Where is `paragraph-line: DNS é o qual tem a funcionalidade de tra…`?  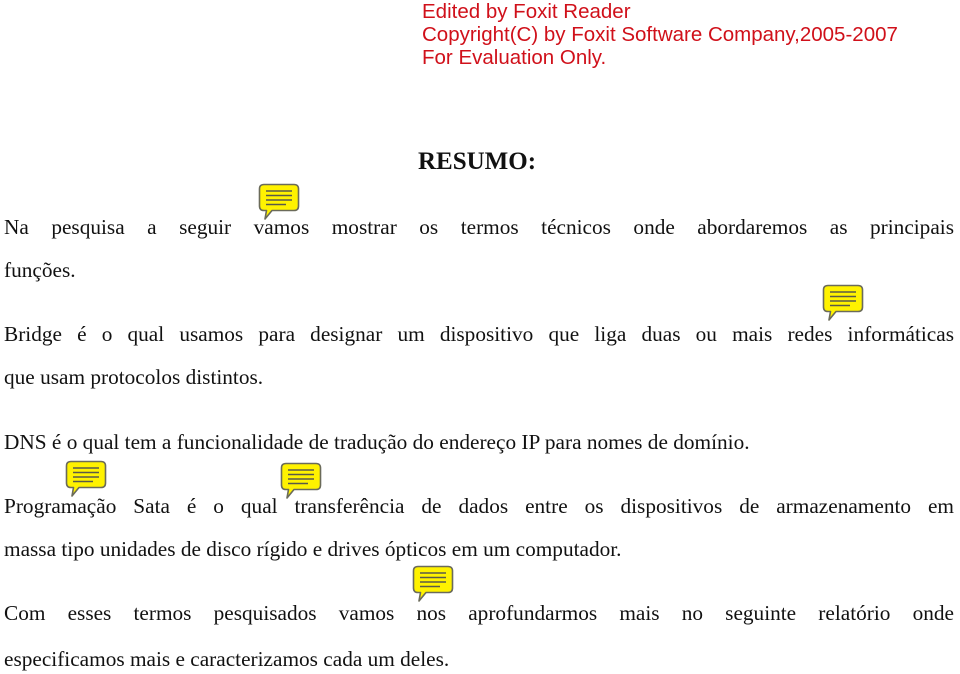 paragraph-line: DNS é o qual tem a funcionalidade de tra… is located at coordinates (377, 442).